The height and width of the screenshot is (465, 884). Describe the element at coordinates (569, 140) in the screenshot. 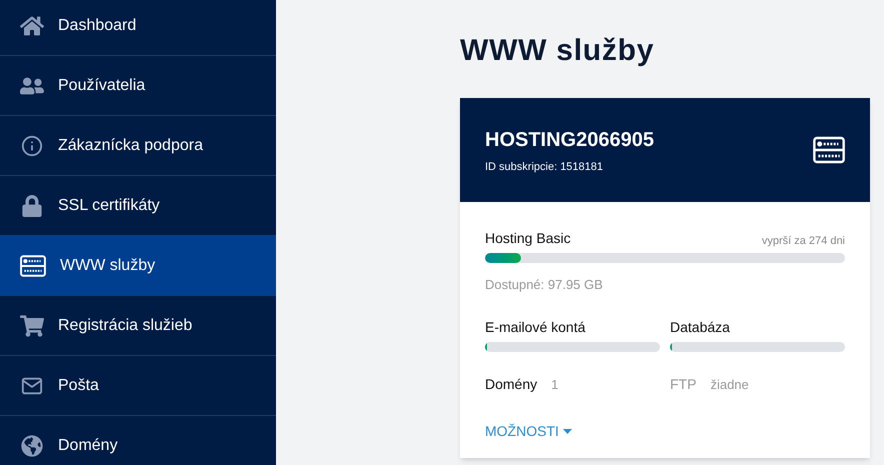

I see `hosting-name: HOSTING2066905` at that location.